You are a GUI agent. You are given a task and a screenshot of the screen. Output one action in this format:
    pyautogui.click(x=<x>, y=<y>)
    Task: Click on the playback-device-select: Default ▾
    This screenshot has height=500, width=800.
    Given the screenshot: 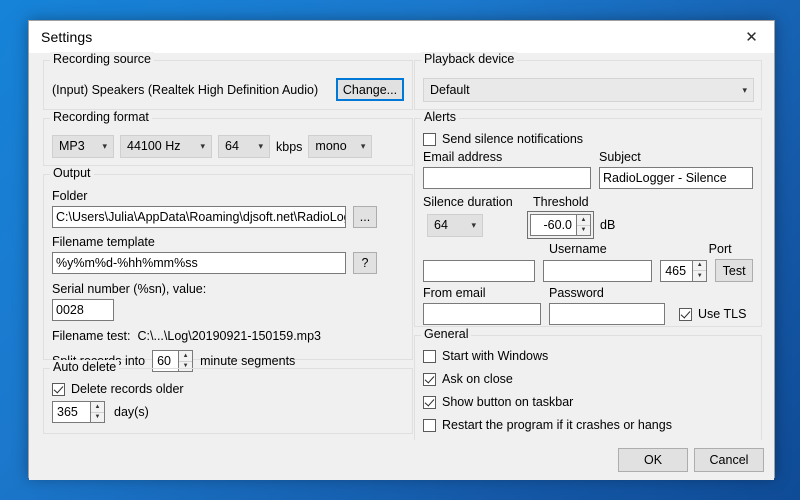 What is the action you would take?
    pyautogui.click(x=588, y=90)
    